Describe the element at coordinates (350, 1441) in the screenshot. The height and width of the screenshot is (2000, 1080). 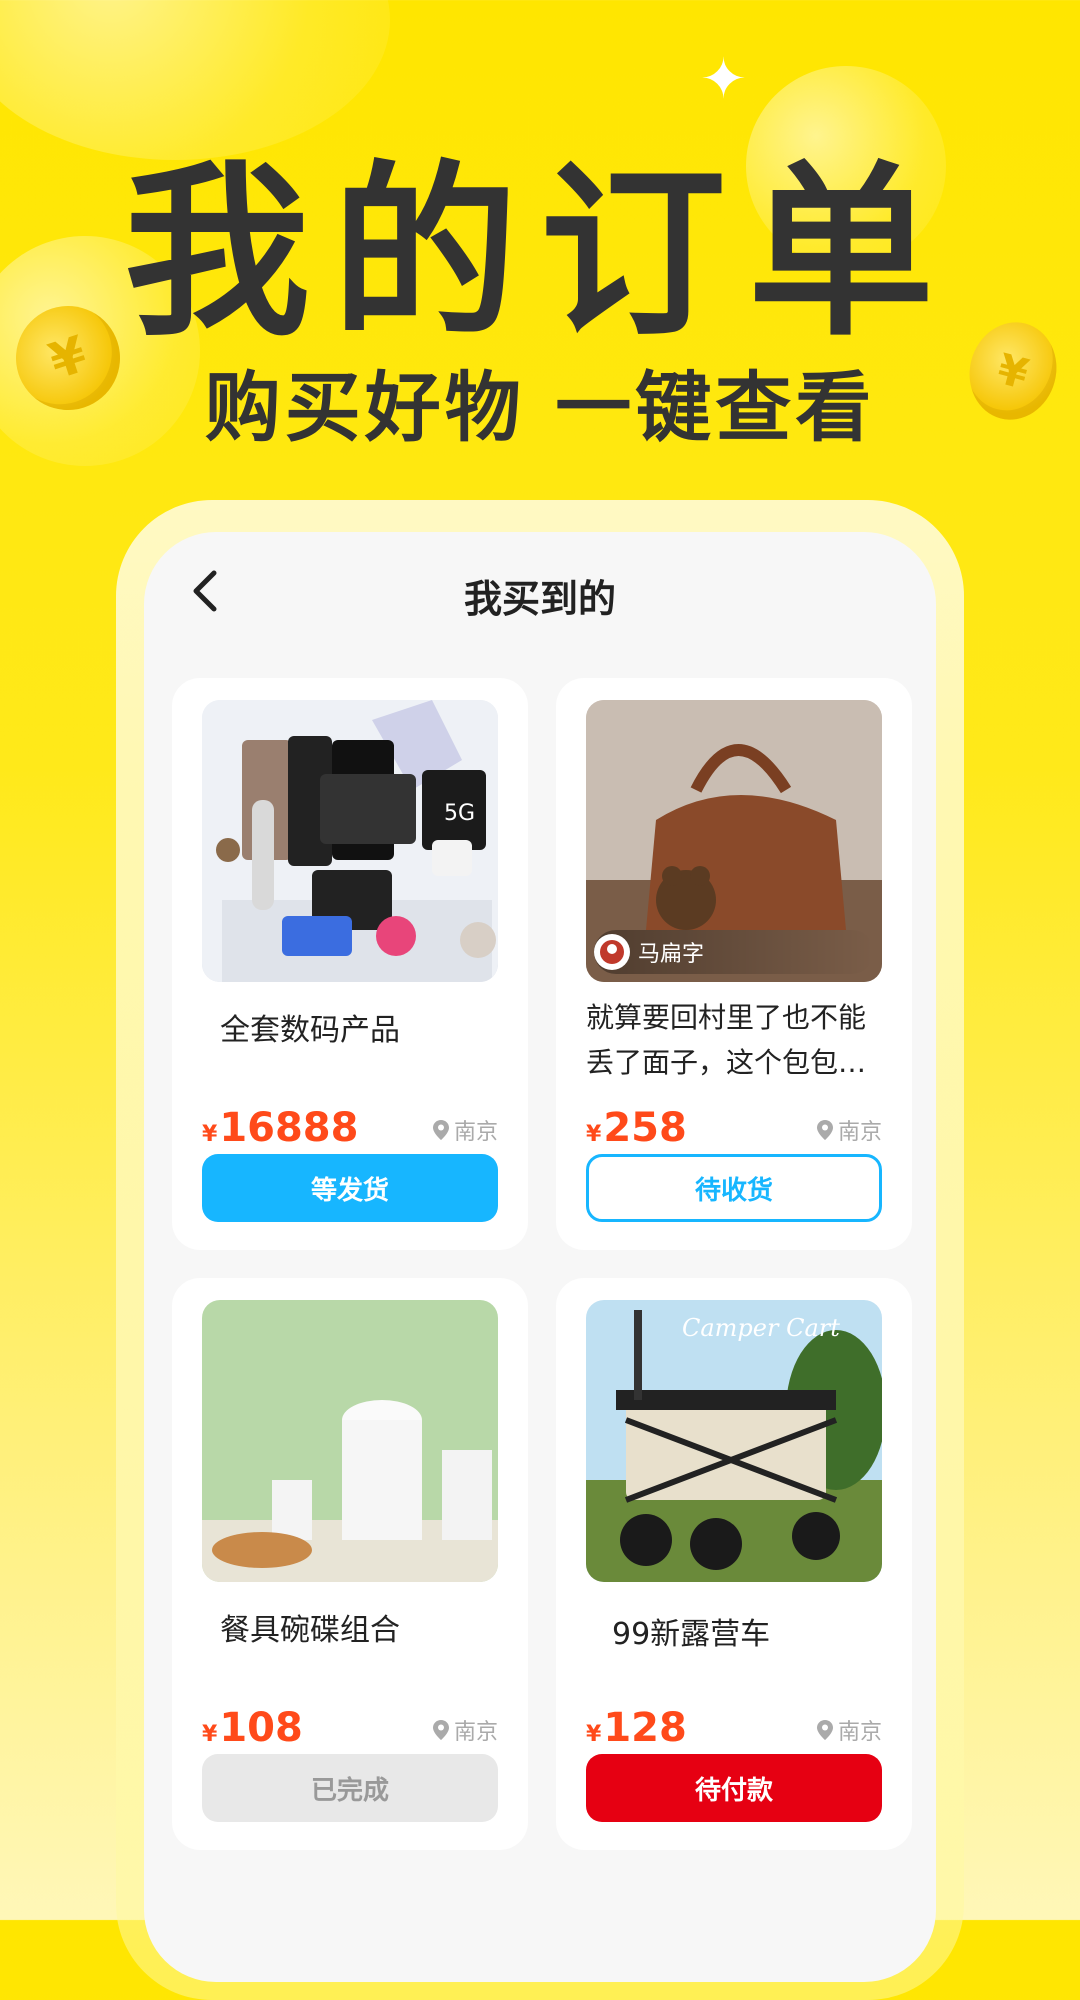
I see `product-image` at that location.